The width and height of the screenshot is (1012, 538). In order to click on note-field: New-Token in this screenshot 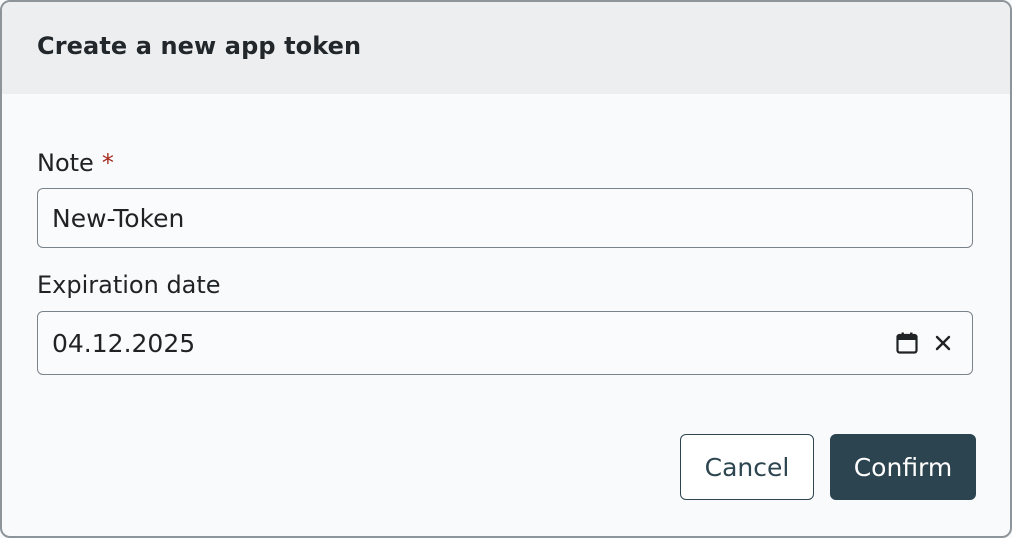, I will do `click(505, 218)`.